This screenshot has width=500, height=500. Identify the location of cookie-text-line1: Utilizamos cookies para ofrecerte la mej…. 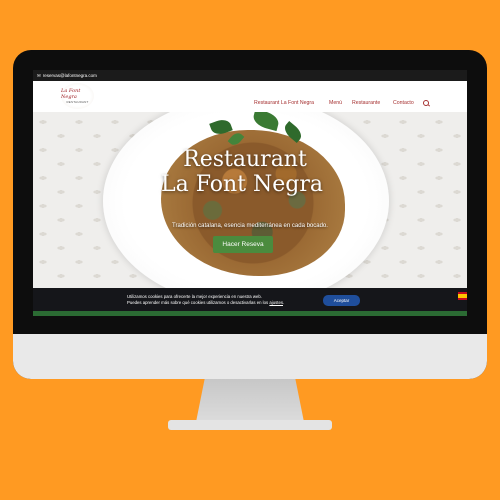
(194, 296).